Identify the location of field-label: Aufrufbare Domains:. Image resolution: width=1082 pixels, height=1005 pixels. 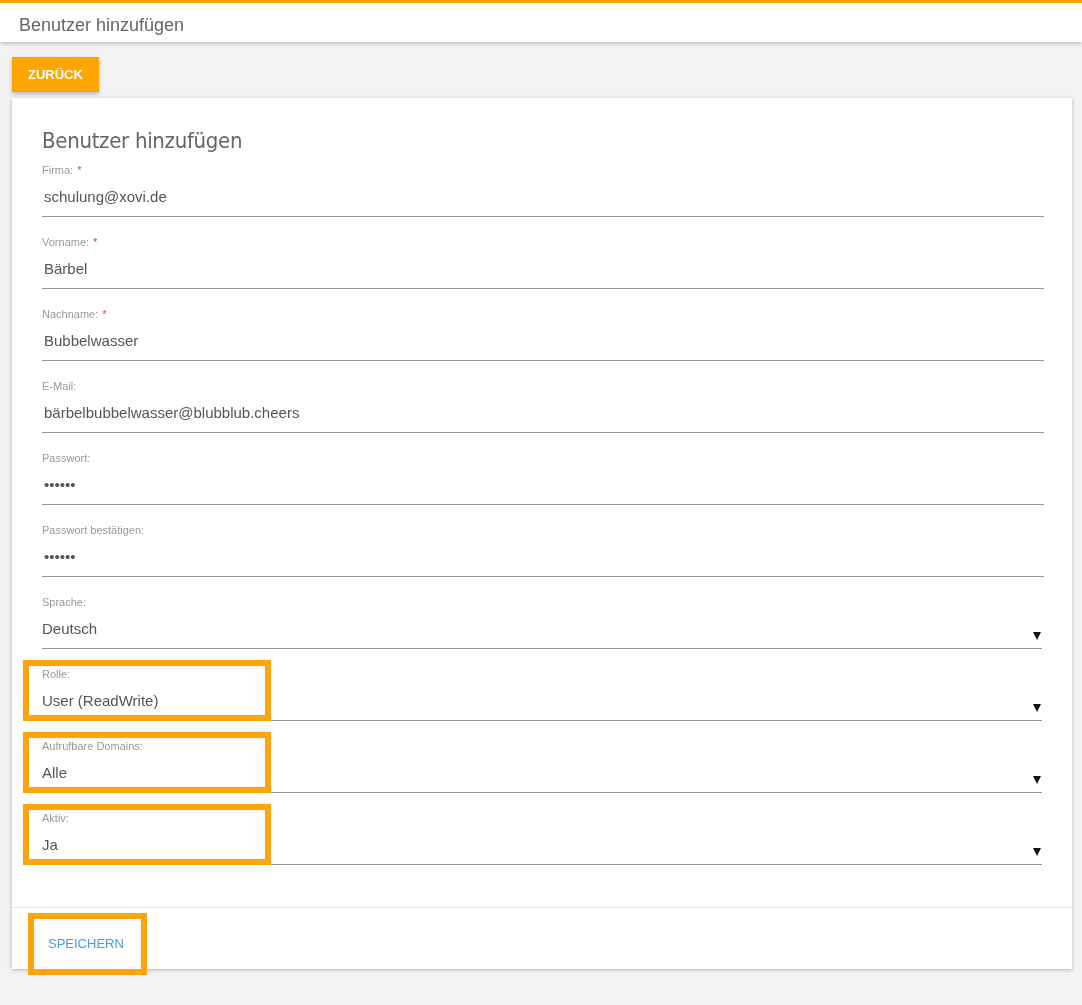
(93, 746).